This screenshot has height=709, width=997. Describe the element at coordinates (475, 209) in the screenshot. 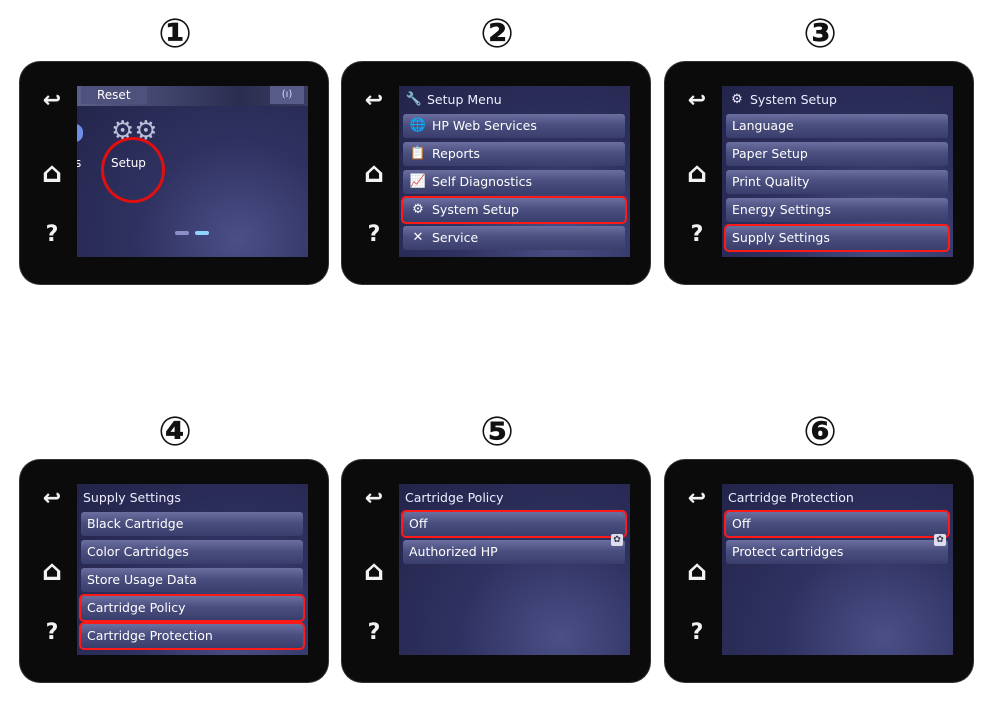

I see `menu-item-label: System Setup` at that location.